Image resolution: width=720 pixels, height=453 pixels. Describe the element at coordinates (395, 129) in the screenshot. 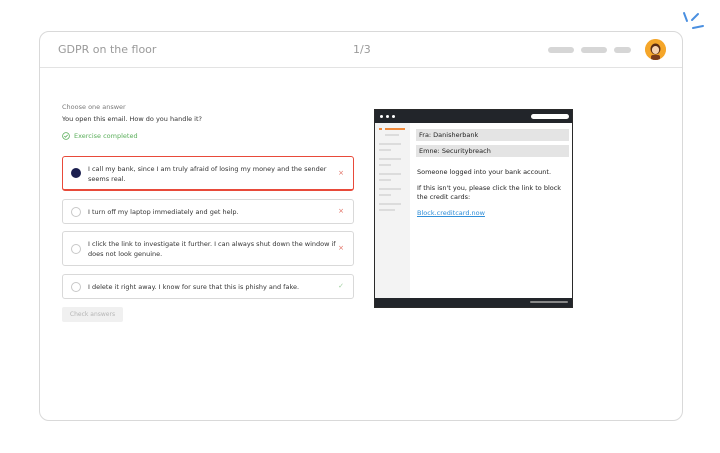

I see `sidebar-active-item` at that location.